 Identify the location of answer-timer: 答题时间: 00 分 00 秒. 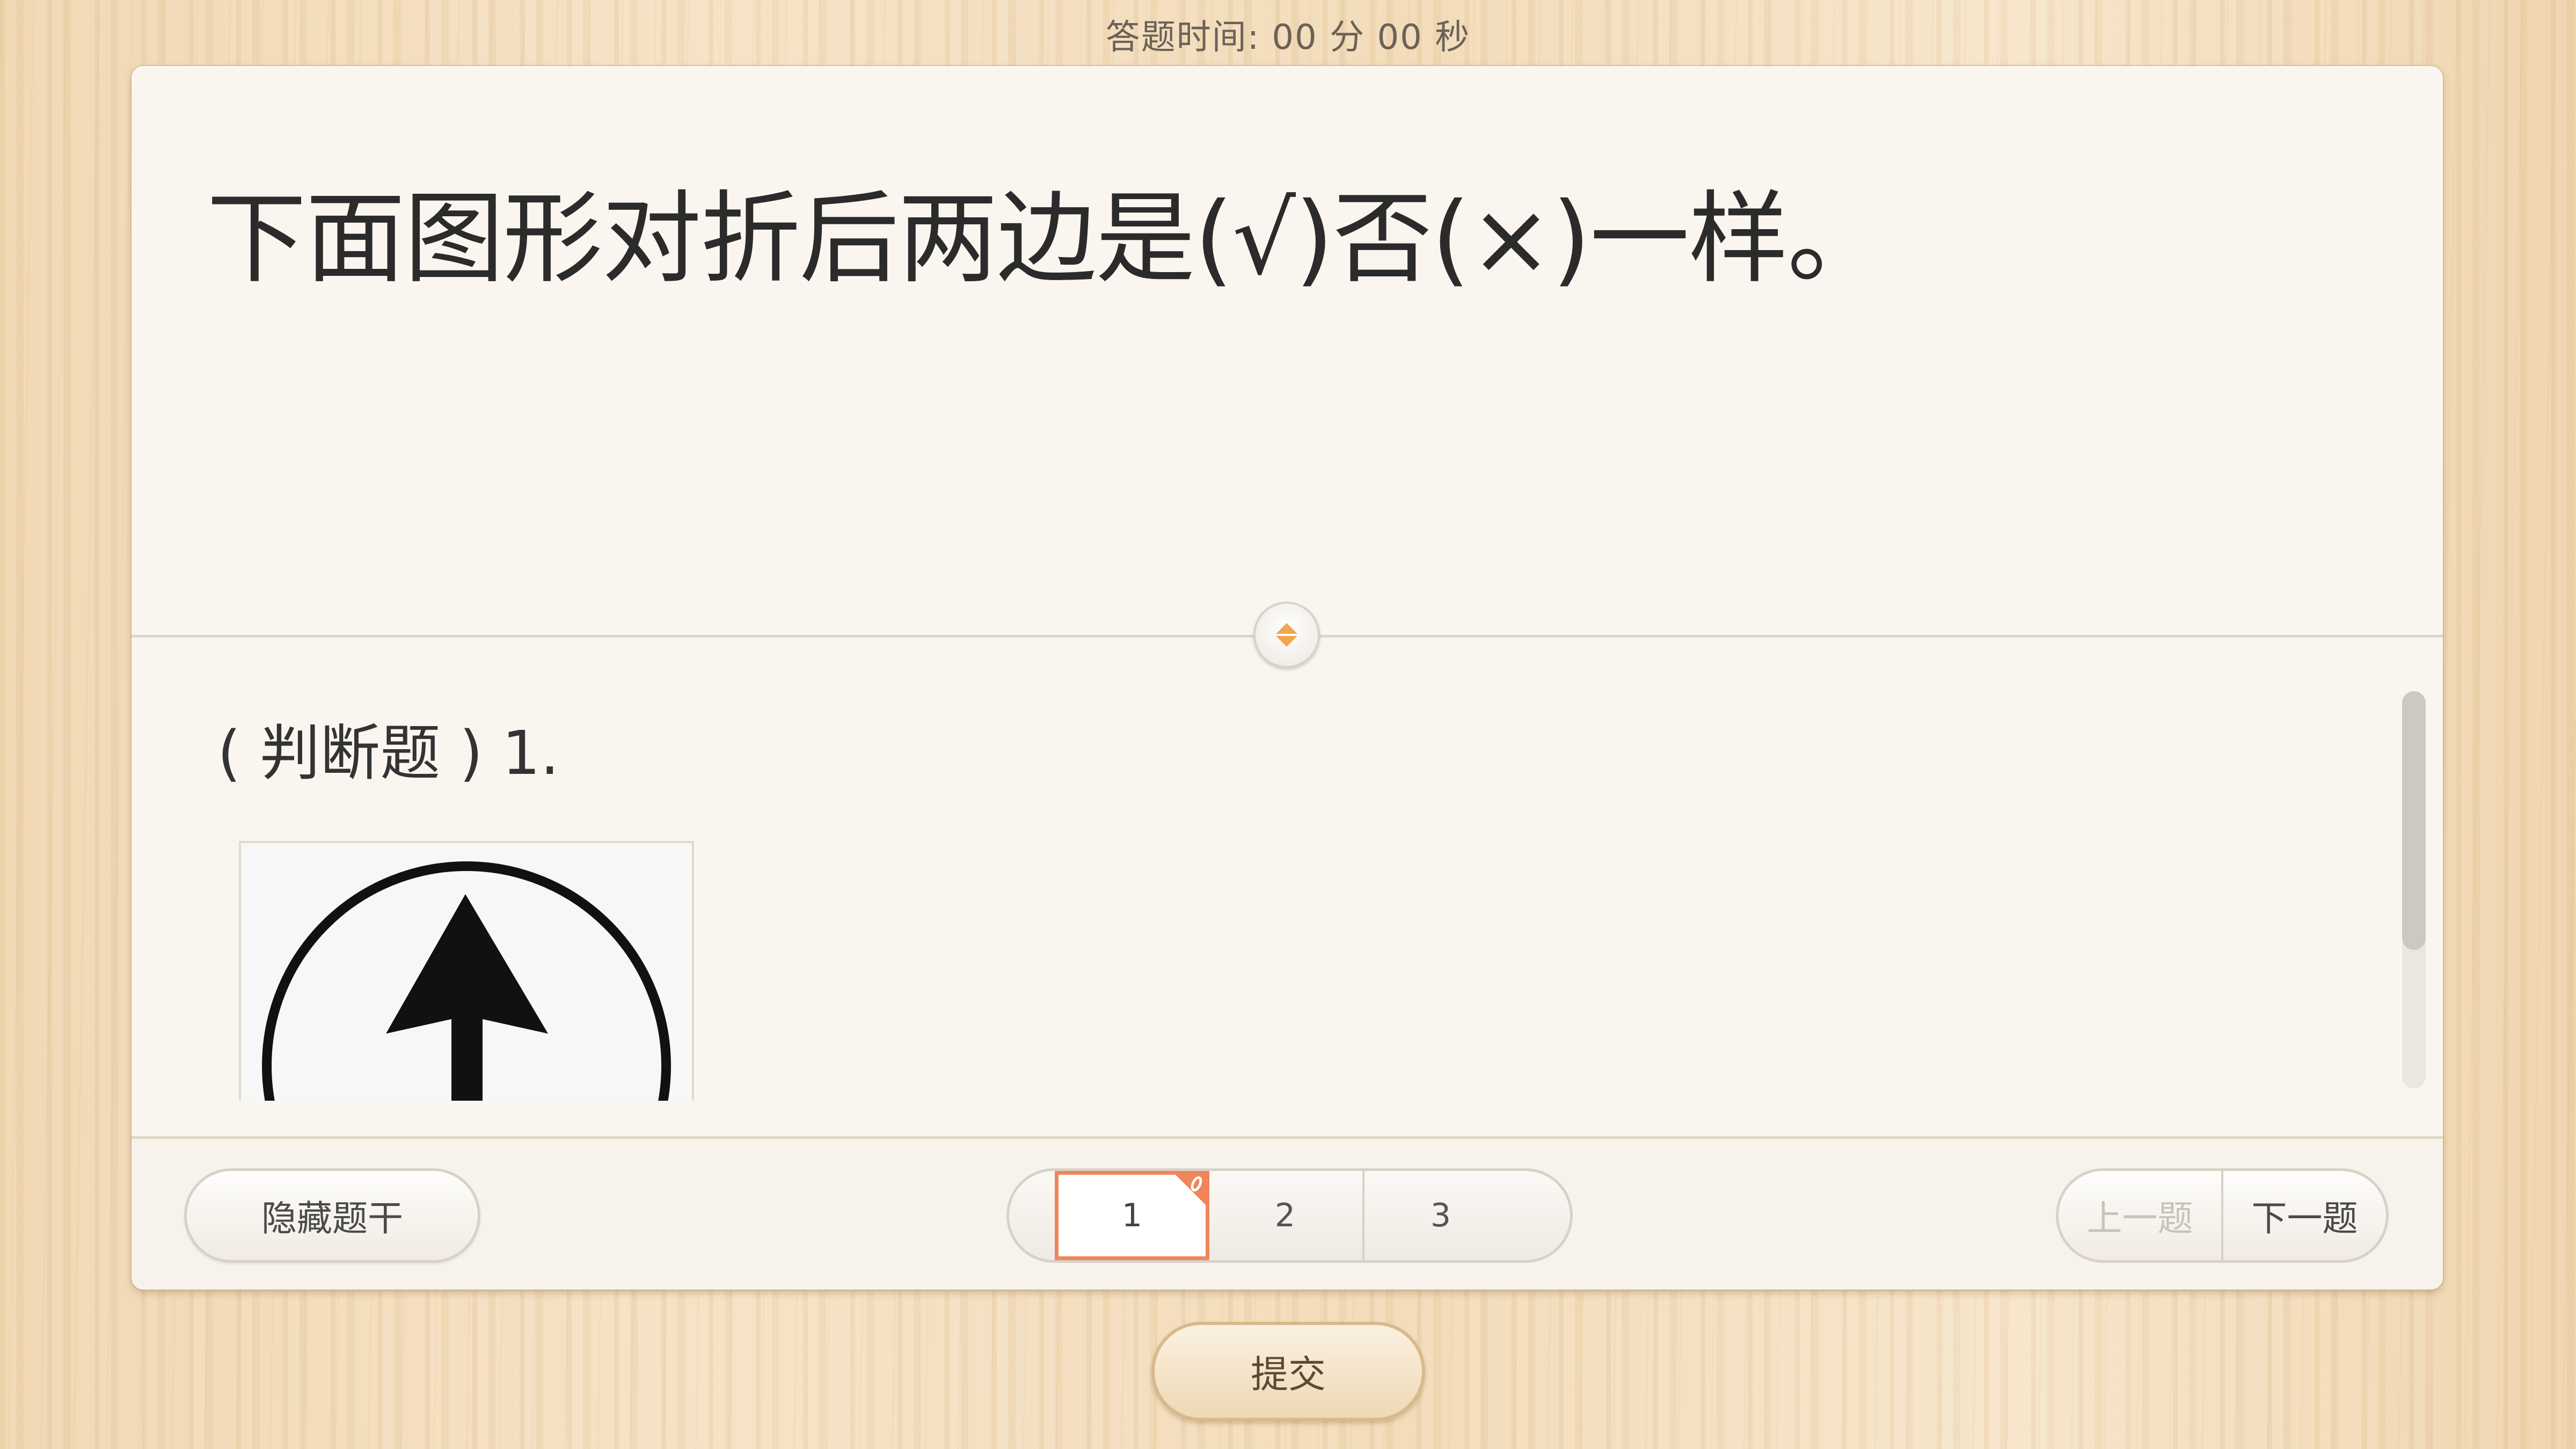
(1288, 34).